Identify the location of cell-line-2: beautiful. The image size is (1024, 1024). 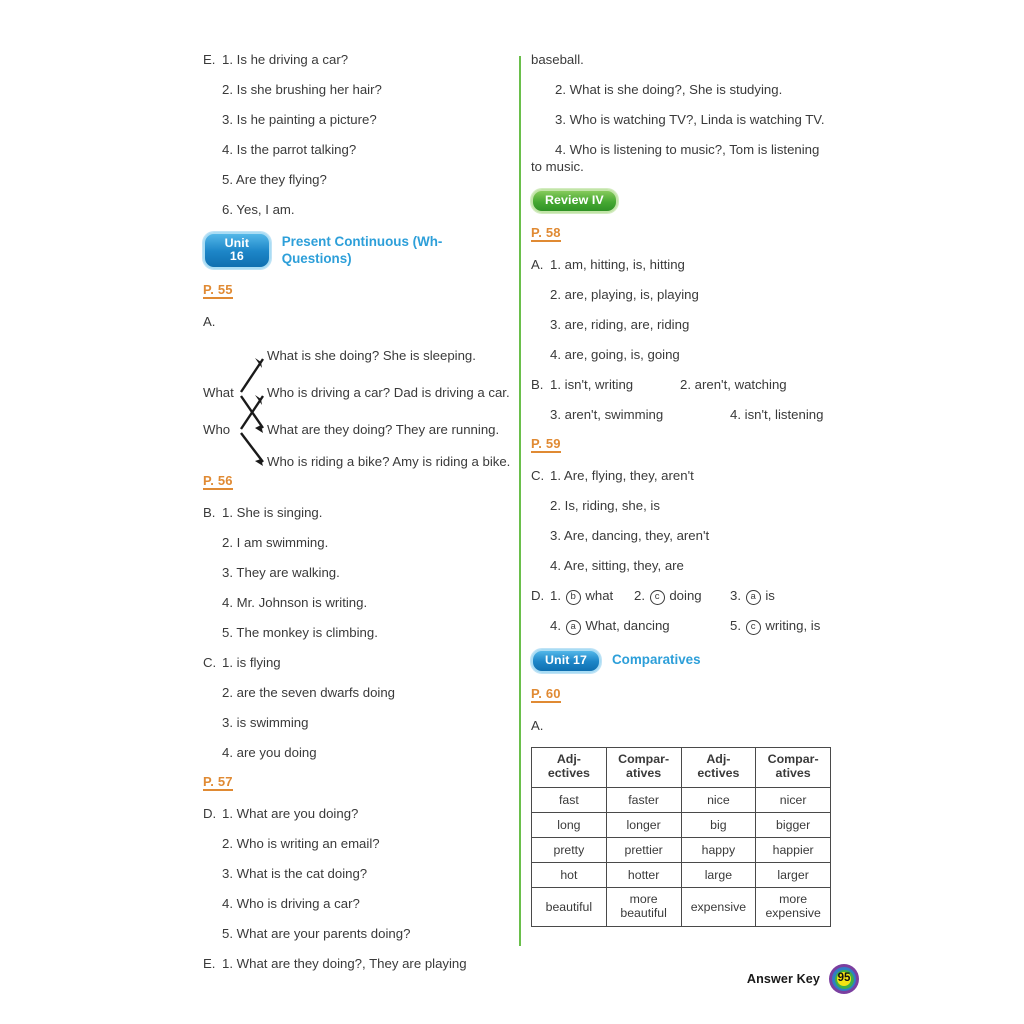
(643, 913).